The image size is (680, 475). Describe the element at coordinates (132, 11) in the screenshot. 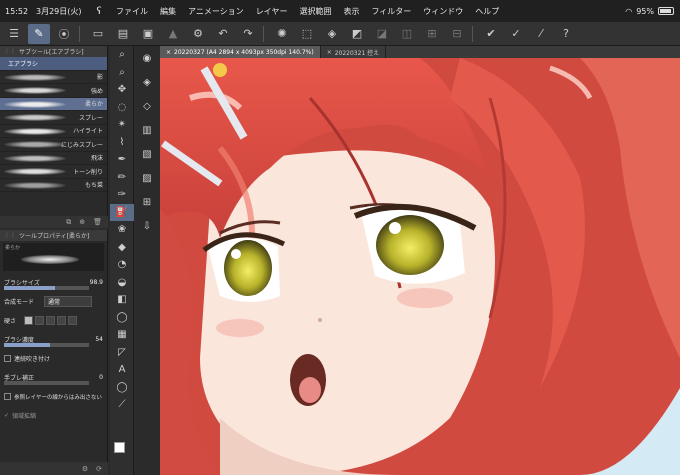

I see `menu-file: ファイル` at that location.